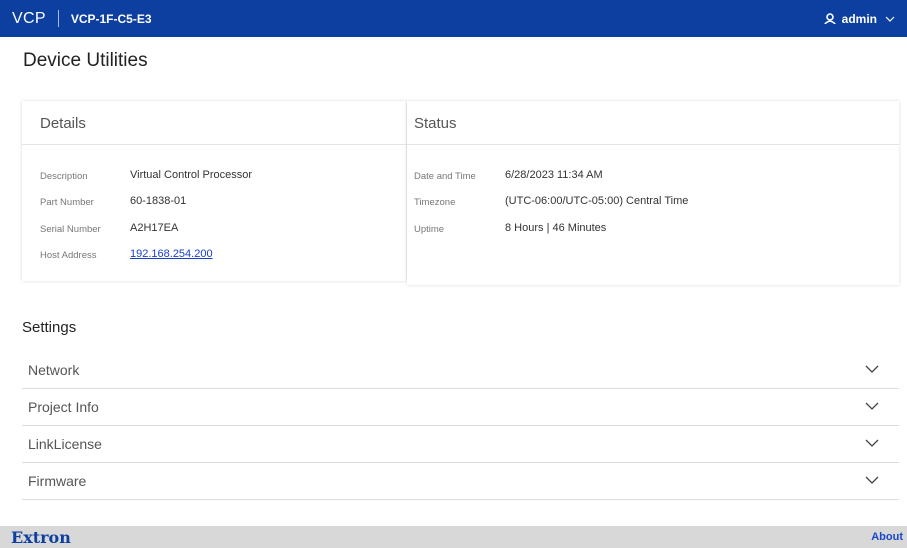  What do you see at coordinates (556, 228) in the screenshot?
I see `uptime-value: 8 Hours | 46 Minutes` at bounding box center [556, 228].